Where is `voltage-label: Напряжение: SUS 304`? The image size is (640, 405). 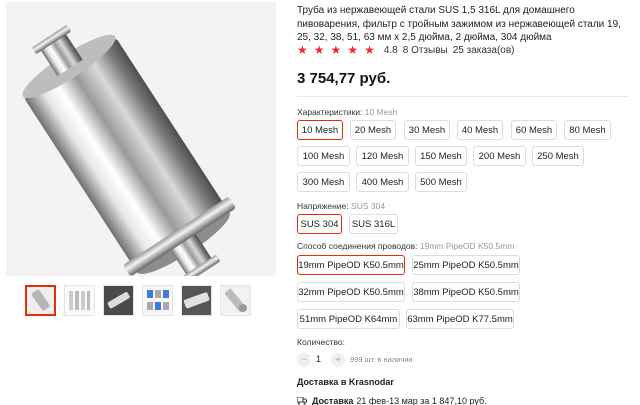 voltage-label: Напряжение: SUS 304 is located at coordinates (341, 206).